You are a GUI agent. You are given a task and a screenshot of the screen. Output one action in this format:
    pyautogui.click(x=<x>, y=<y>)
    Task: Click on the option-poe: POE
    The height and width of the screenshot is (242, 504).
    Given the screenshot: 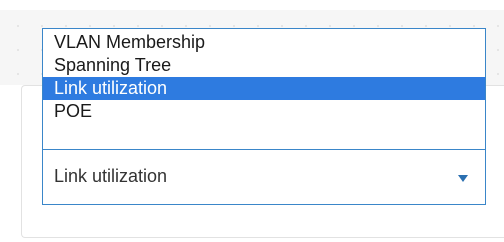 What is the action you would take?
    pyautogui.click(x=264, y=111)
    